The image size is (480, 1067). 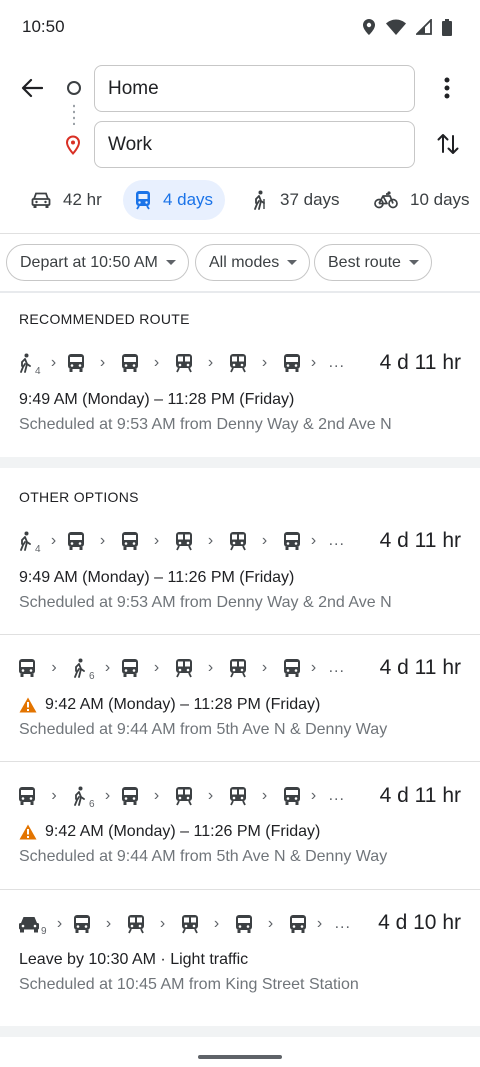 I want to click on route-times-text: 9:42 AM (Monday) – 11:28 PM (Friday), so click(x=183, y=704).